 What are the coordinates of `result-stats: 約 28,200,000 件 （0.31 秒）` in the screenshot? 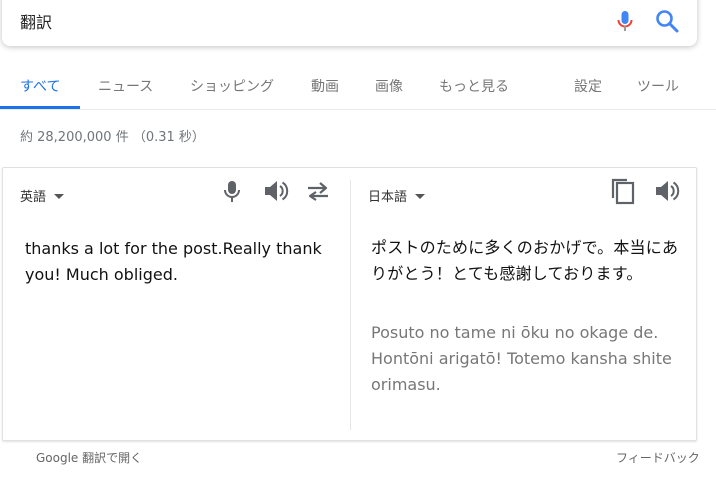 It's located at (112, 137).